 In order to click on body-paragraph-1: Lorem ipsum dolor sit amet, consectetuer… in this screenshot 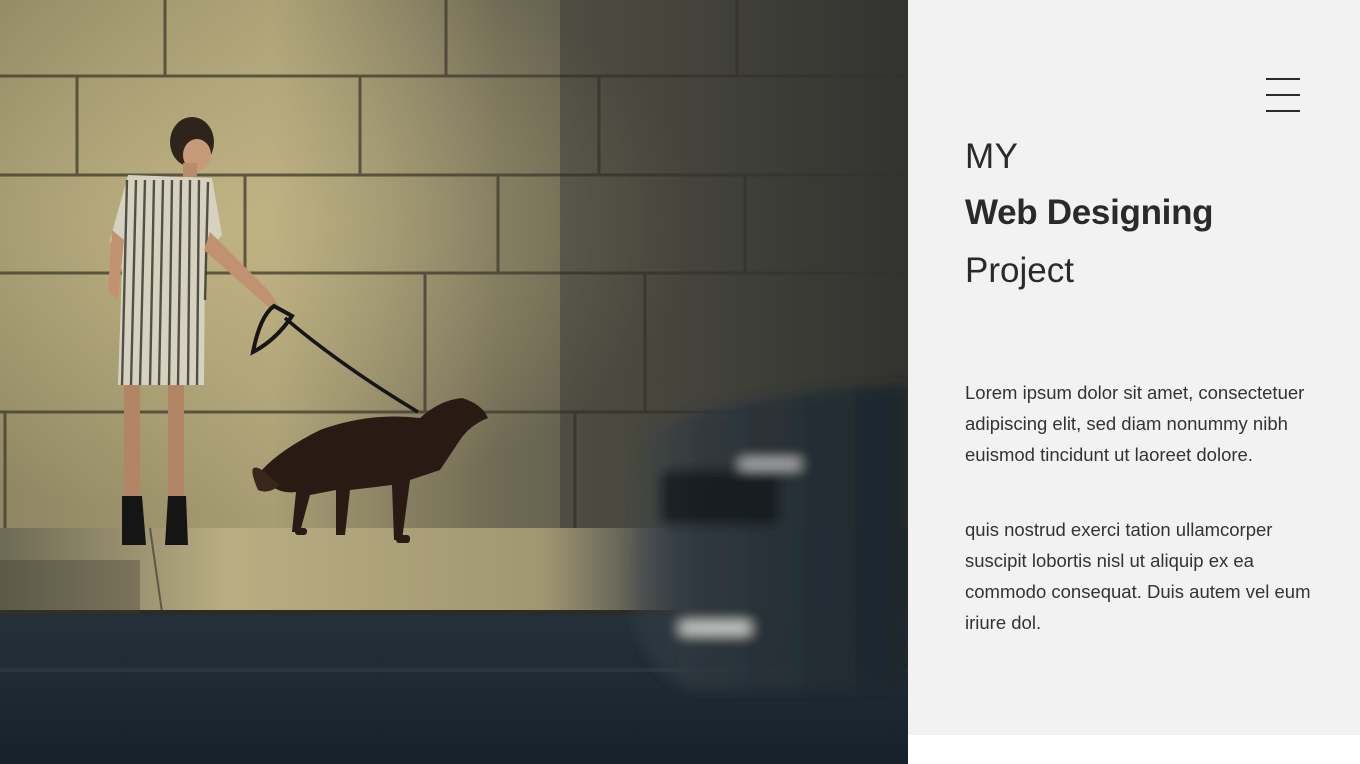, I will do `click(1135, 423)`.